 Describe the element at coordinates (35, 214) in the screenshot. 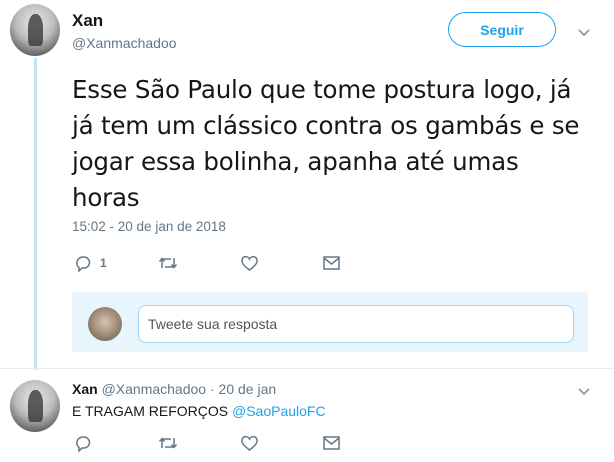

I see `thread-line` at that location.